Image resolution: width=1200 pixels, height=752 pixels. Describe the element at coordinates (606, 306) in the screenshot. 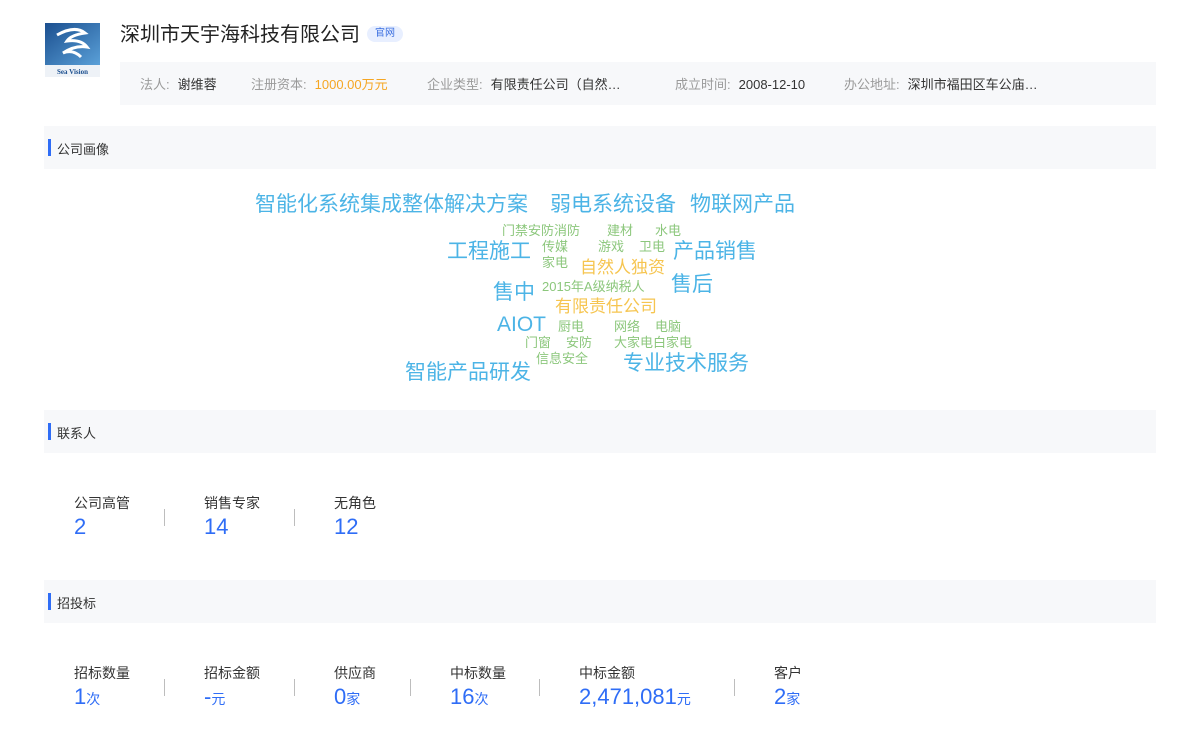

I see `cloud-word: 有限责任公司` at that location.